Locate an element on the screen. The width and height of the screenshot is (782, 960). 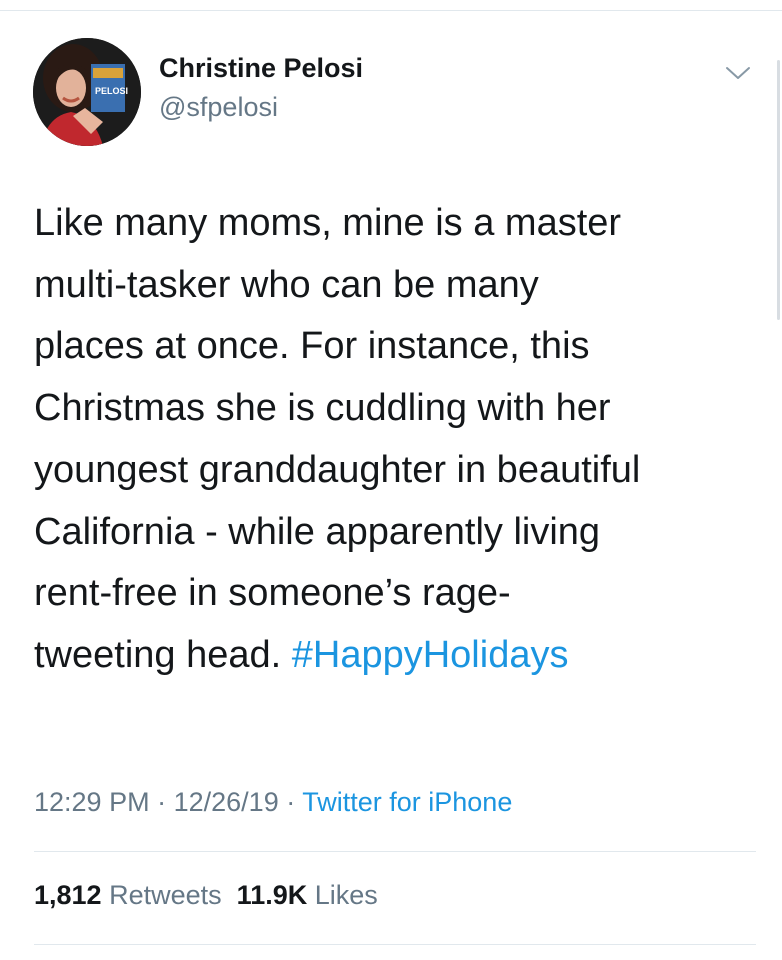
retweets-stat: 1,812 Retweets is located at coordinates (128, 895).